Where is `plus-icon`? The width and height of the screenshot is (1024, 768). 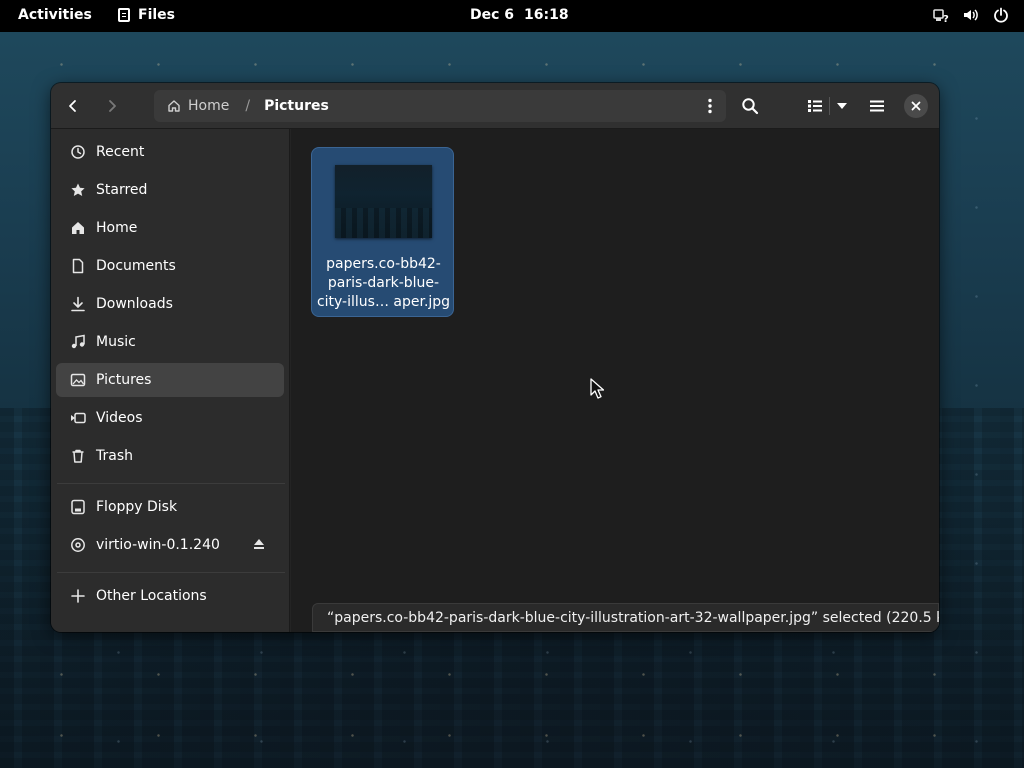
plus-icon is located at coordinates (78, 596).